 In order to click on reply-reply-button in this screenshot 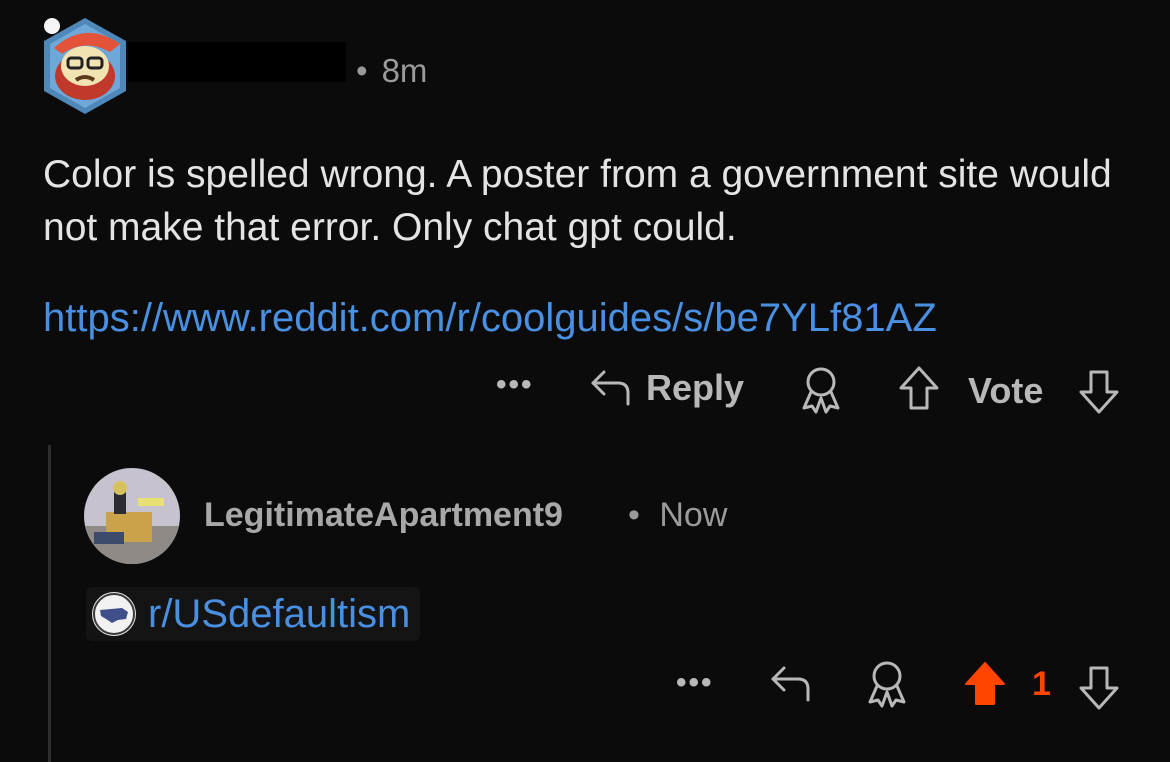, I will do `click(791, 684)`.